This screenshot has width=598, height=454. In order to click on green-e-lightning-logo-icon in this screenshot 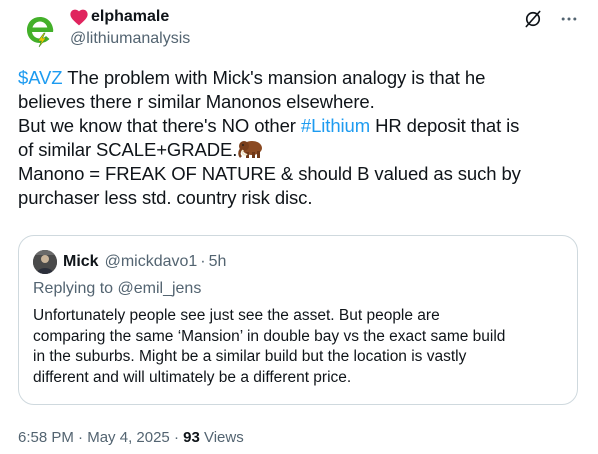, I will do `click(40, 32)`.